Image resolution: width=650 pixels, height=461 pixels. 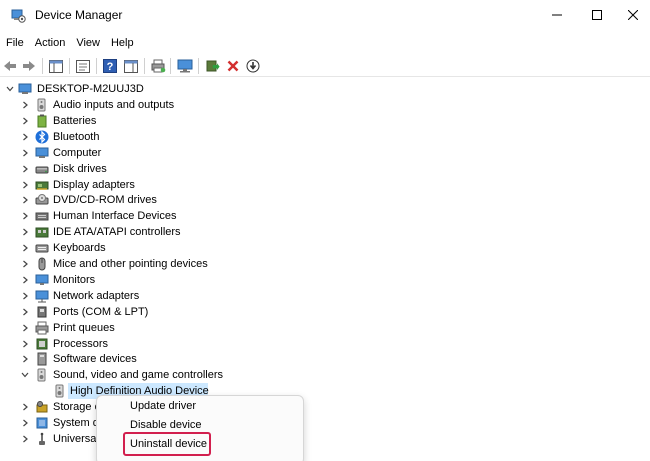 I want to click on tree-item-human-interface-devices: Human Interface Devices, so click(x=150, y=216).